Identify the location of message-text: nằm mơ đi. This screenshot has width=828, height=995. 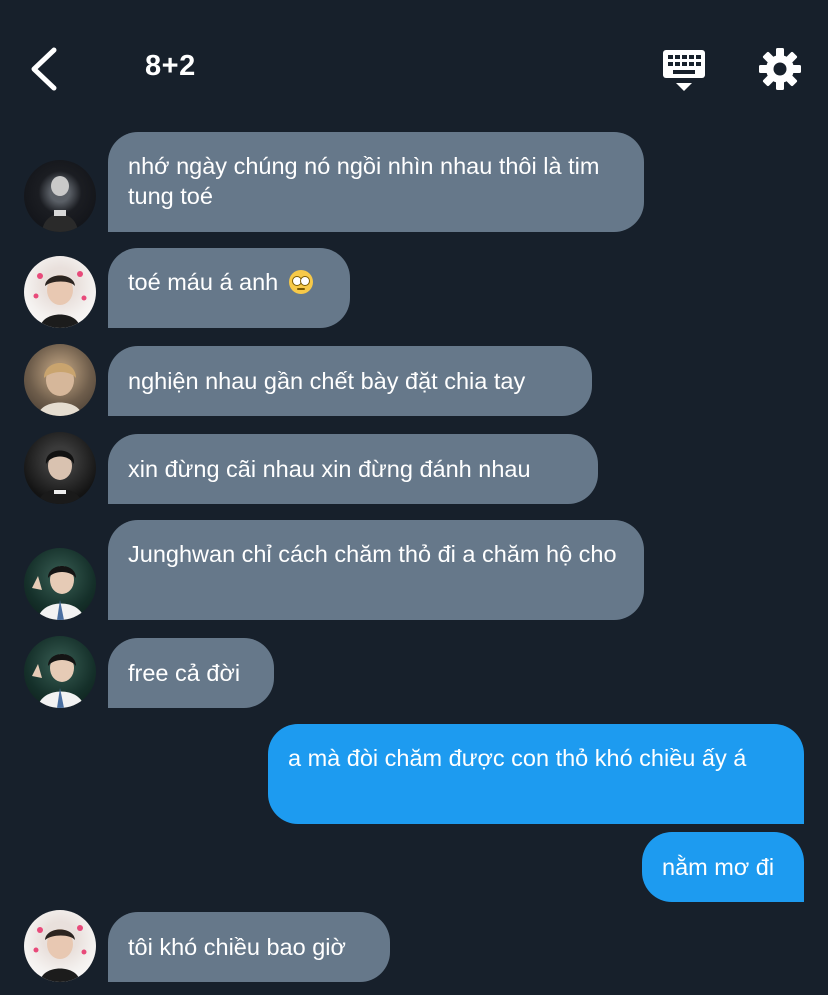
(718, 867).